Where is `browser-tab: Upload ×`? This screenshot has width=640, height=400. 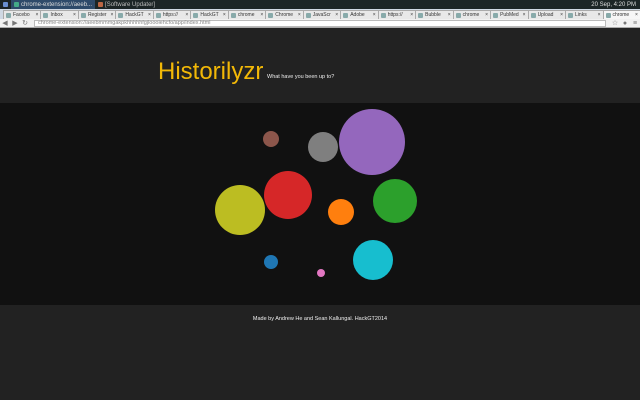 browser-tab: Upload × is located at coordinates (547, 14).